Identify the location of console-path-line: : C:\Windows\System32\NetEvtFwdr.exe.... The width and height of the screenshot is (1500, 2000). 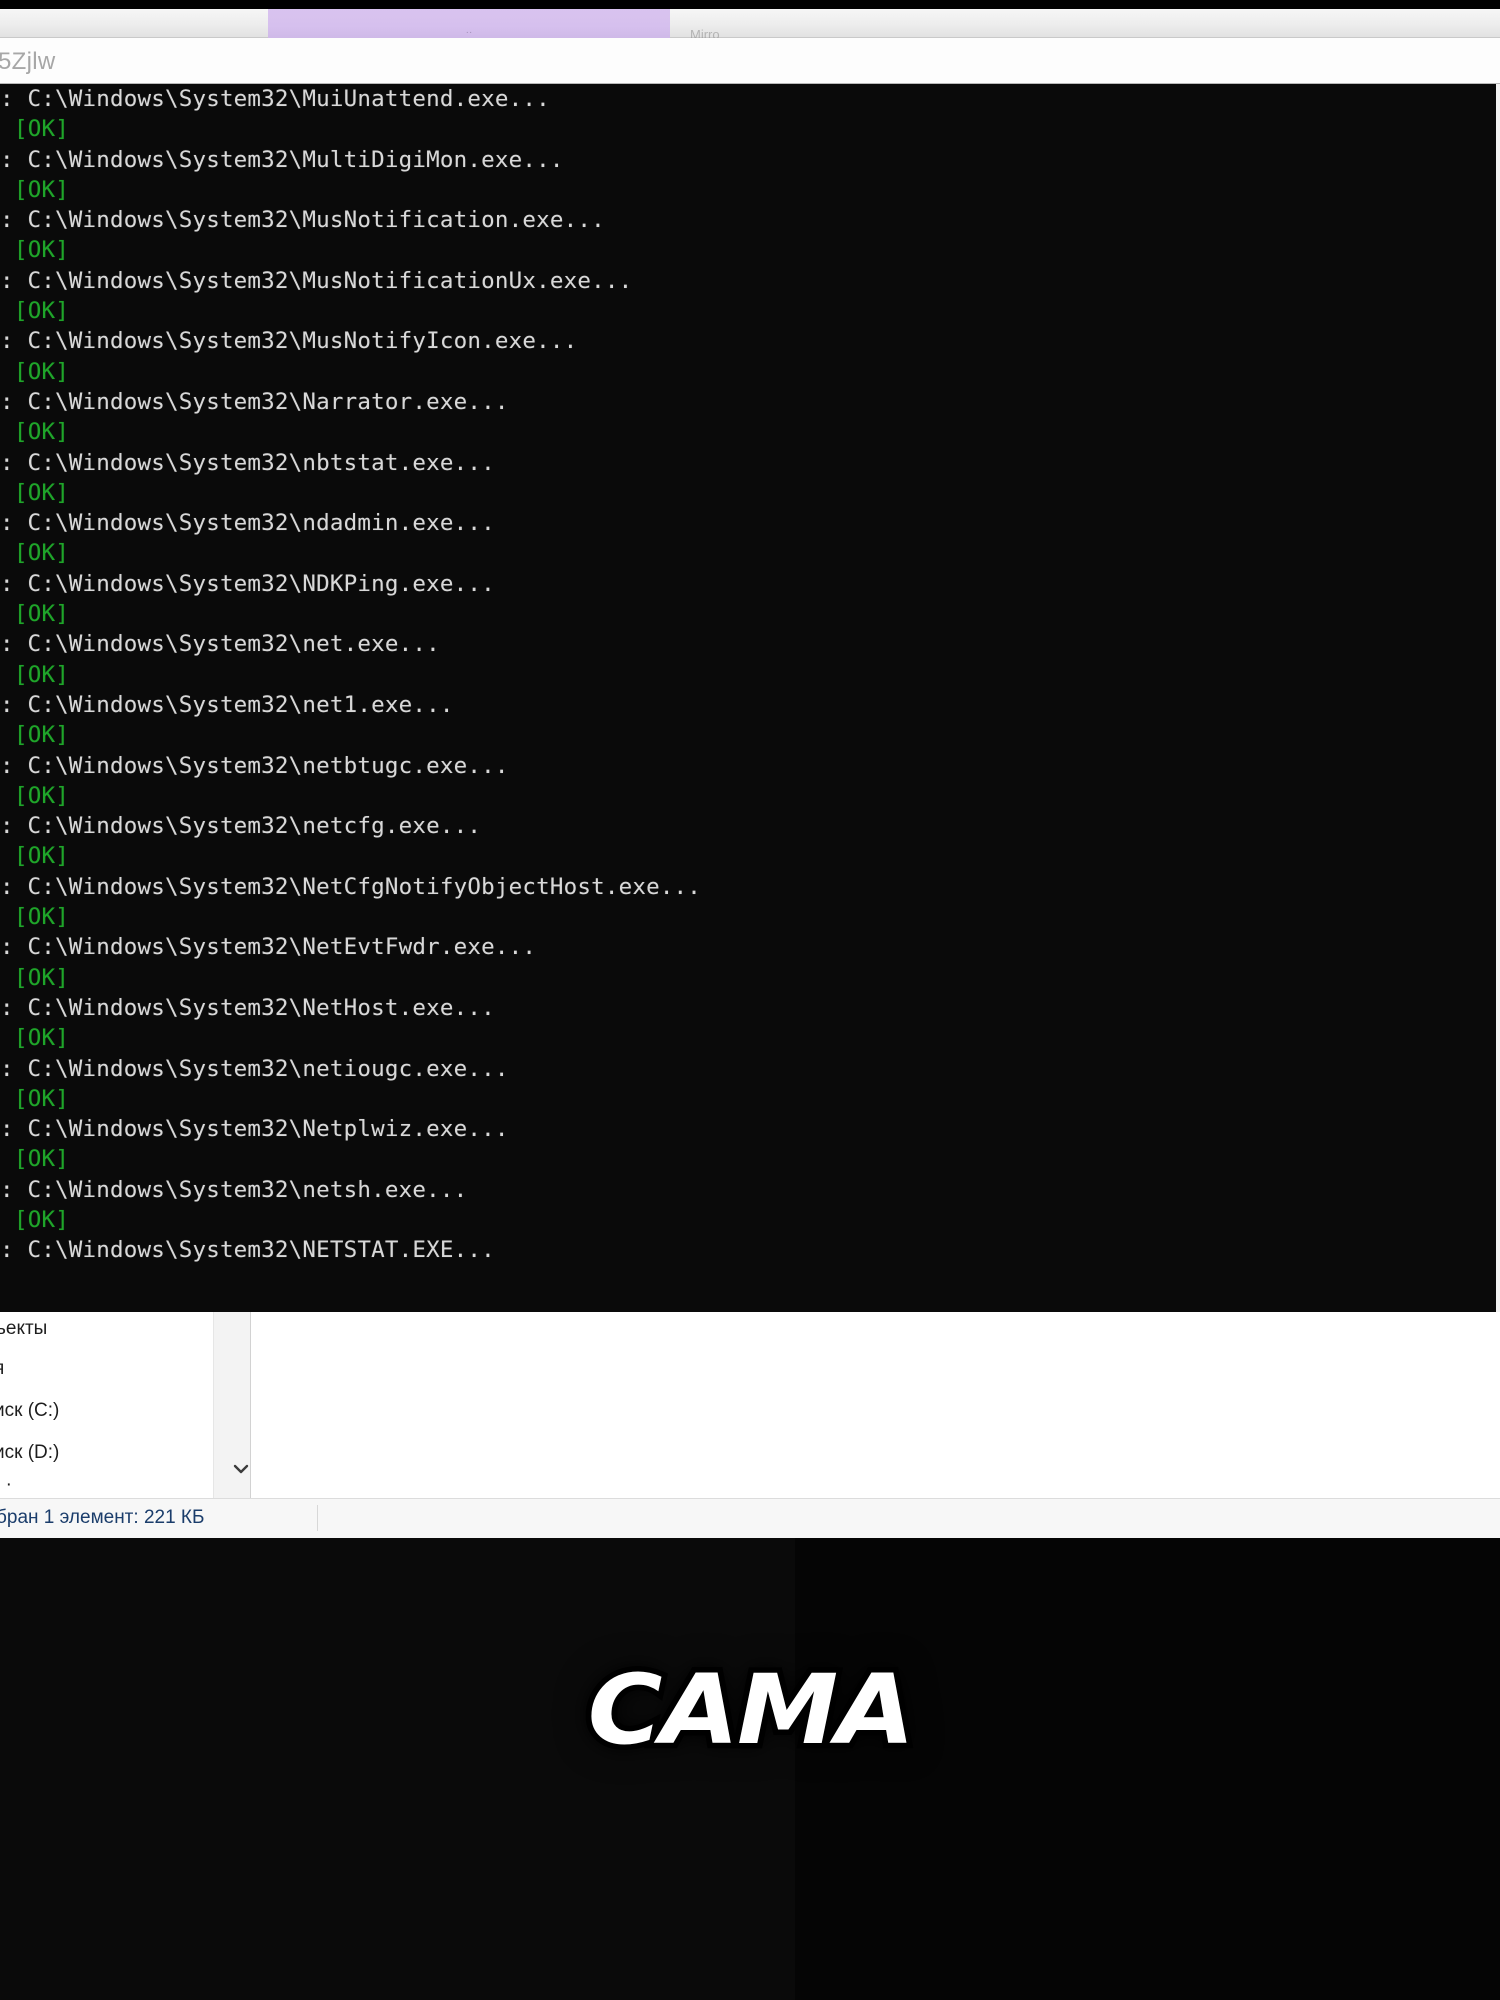
(268, 947).